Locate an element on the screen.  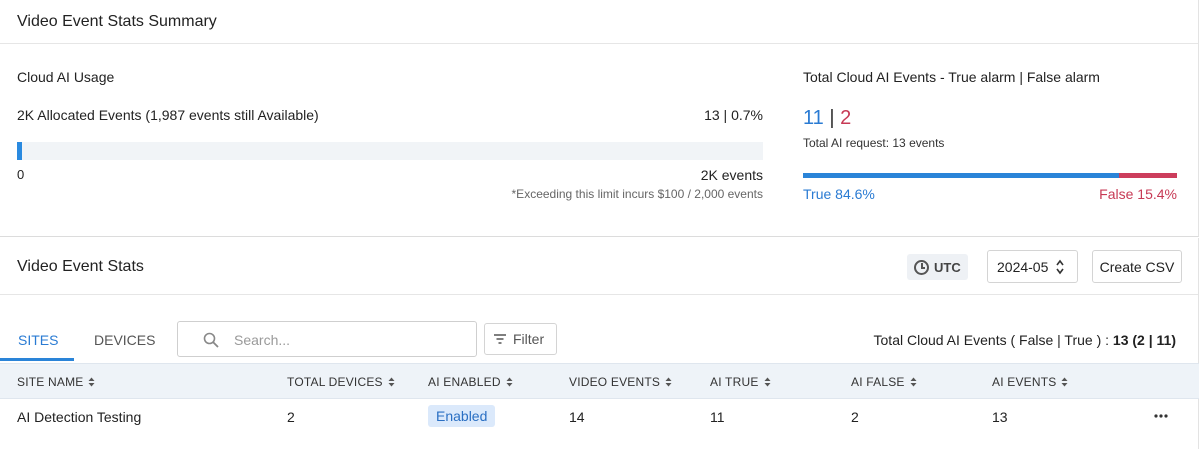
summary-title: Video Event Stats Summary is located at coordinates (599, 22).